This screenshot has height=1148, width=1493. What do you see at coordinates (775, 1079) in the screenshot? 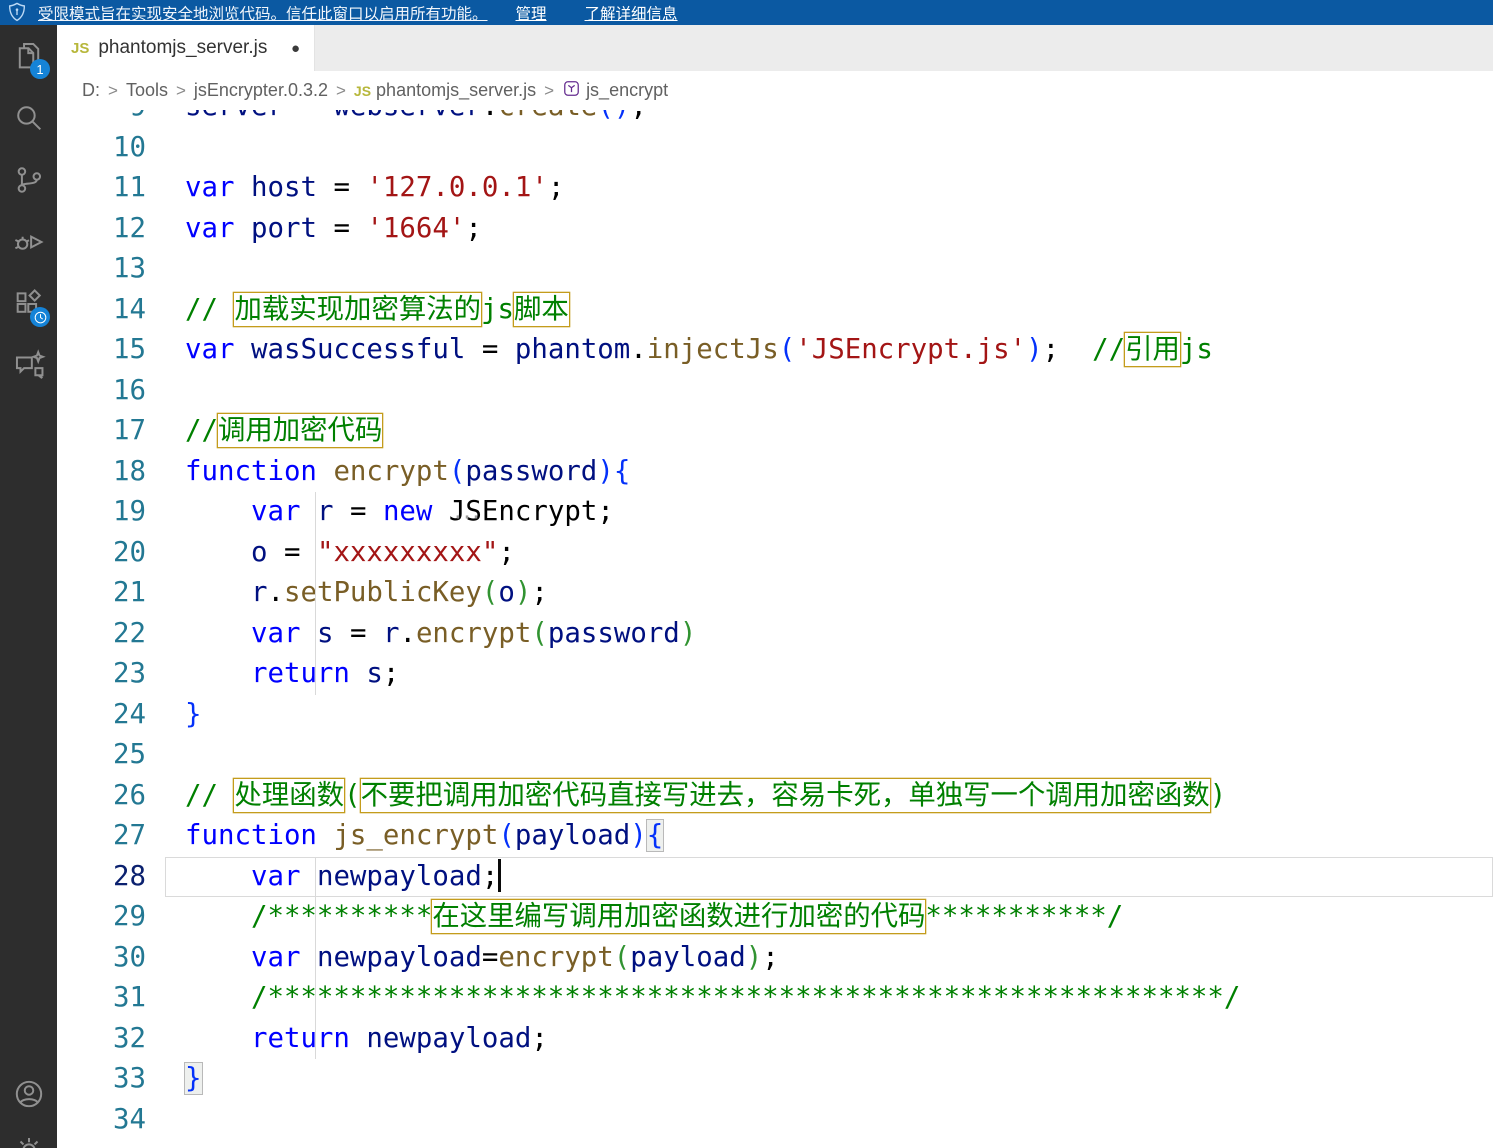
I see `code-line-33: 33}` at bounding box center [775, 1079].